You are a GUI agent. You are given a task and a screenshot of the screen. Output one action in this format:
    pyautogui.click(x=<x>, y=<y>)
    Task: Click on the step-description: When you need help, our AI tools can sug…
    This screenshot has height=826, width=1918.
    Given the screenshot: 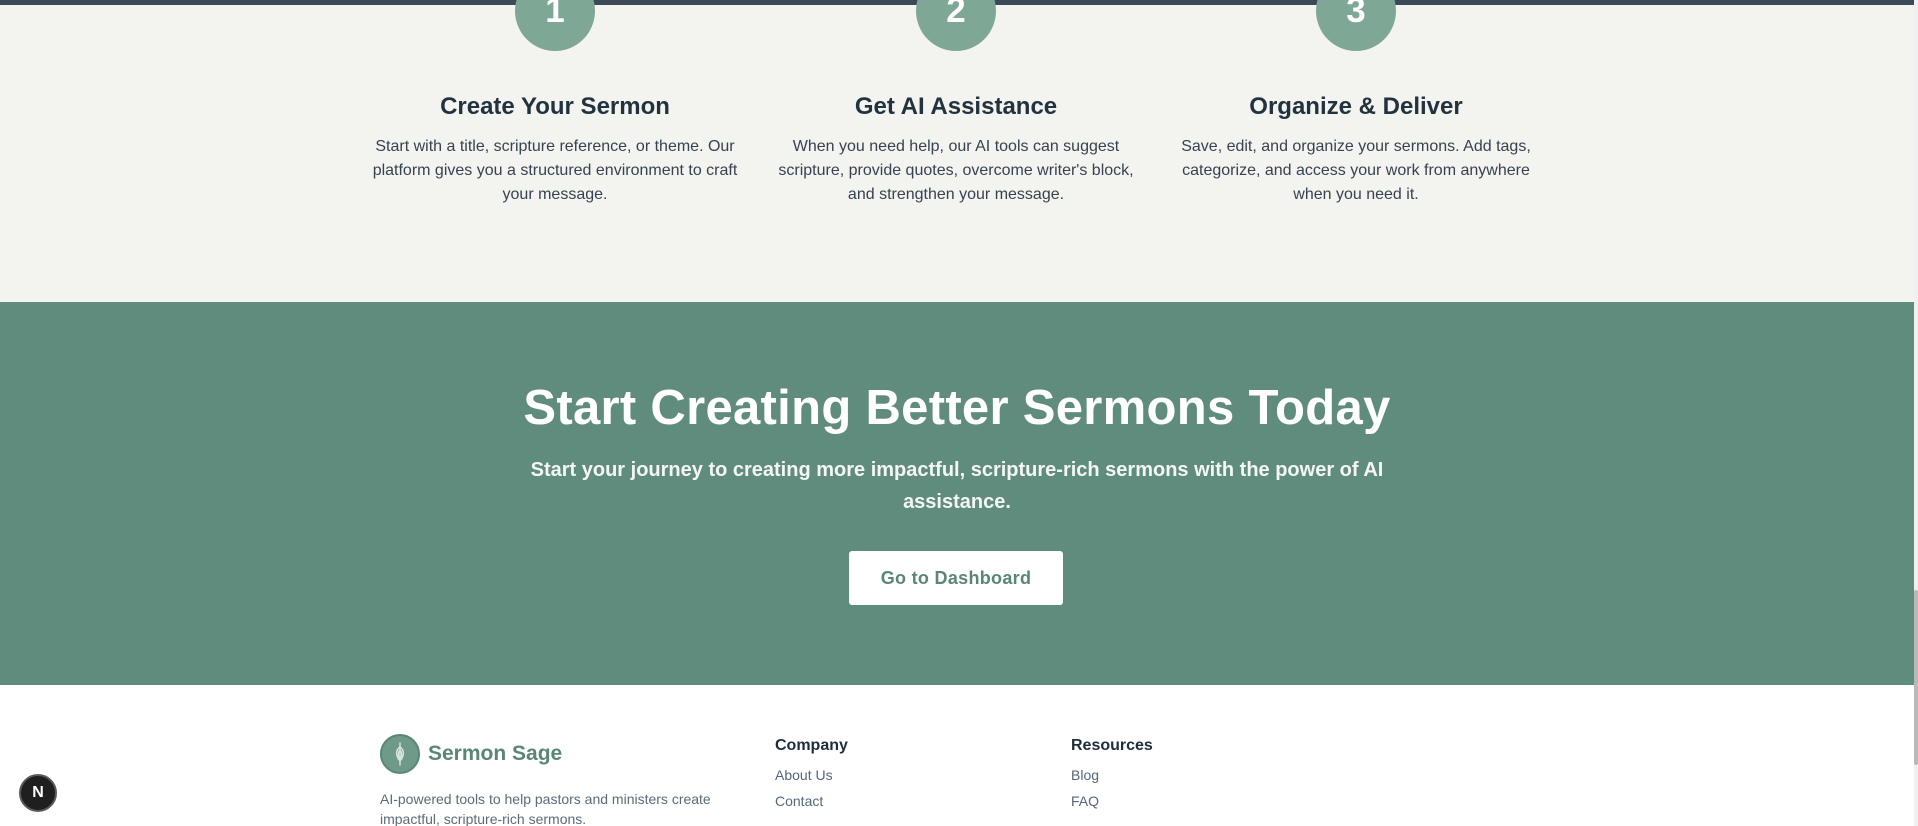 What is the action you would take?
    pyautogui.click(x=956, y=170)
    